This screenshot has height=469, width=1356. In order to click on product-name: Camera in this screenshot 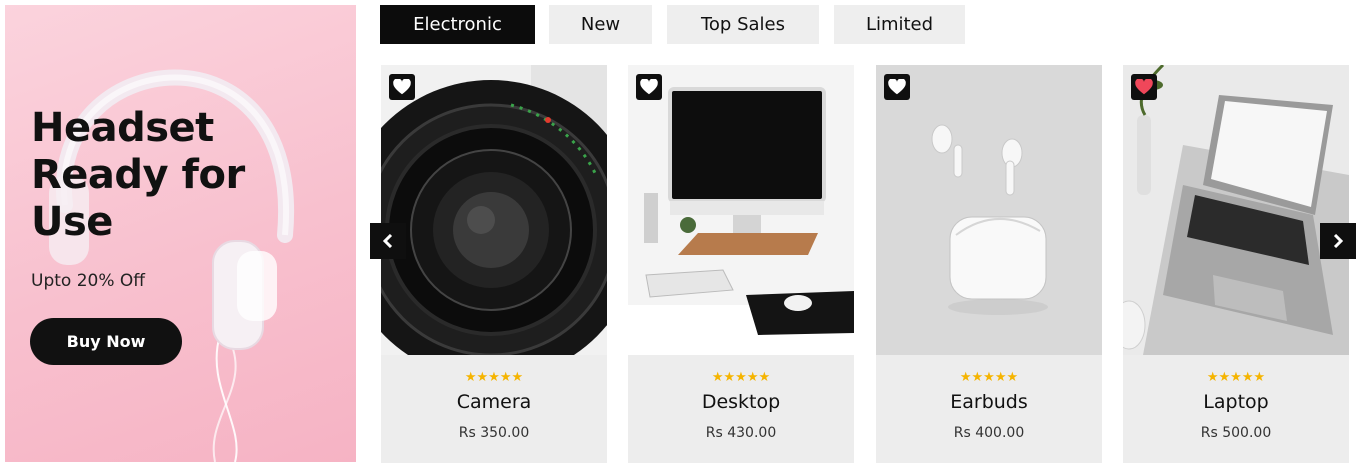, I will do `click(494, 402)`.